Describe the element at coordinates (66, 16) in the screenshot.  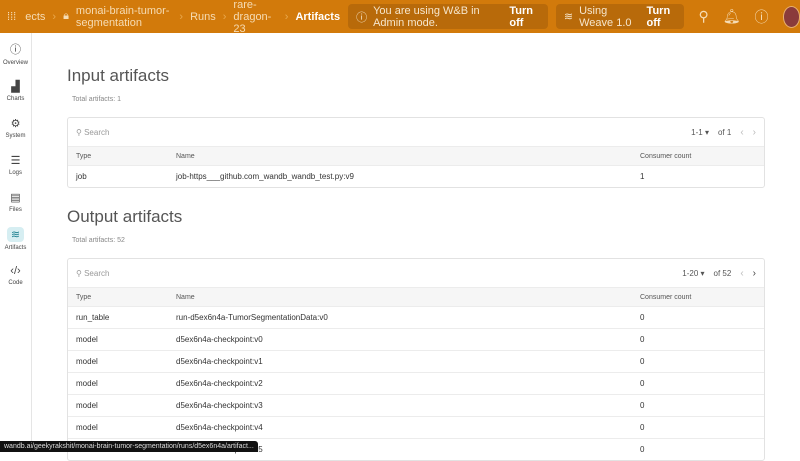
I see `lock-icon: 🔒︎` at that location.